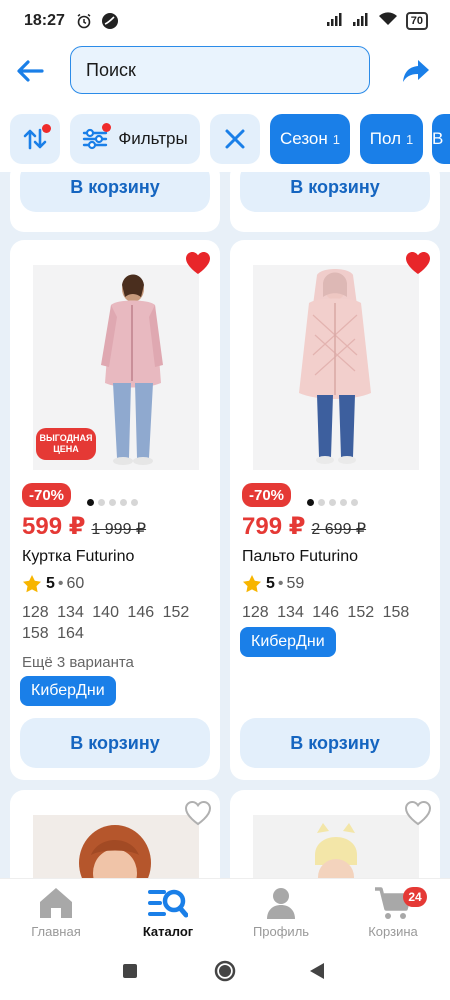  What do you see at coordinates (388, 21) in the screenshot?
I see `wifi-icon` at bounding box center [388, 21].